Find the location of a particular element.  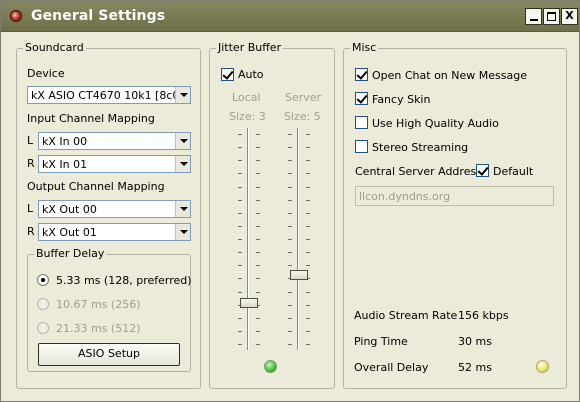

server-slider-thumb is located at coordinates (299, 275).